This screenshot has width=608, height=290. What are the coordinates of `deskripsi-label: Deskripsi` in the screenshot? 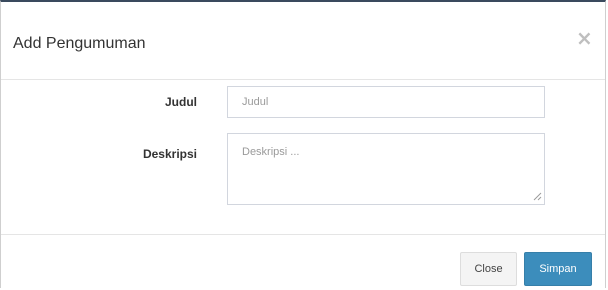 It's located at (169, 154).